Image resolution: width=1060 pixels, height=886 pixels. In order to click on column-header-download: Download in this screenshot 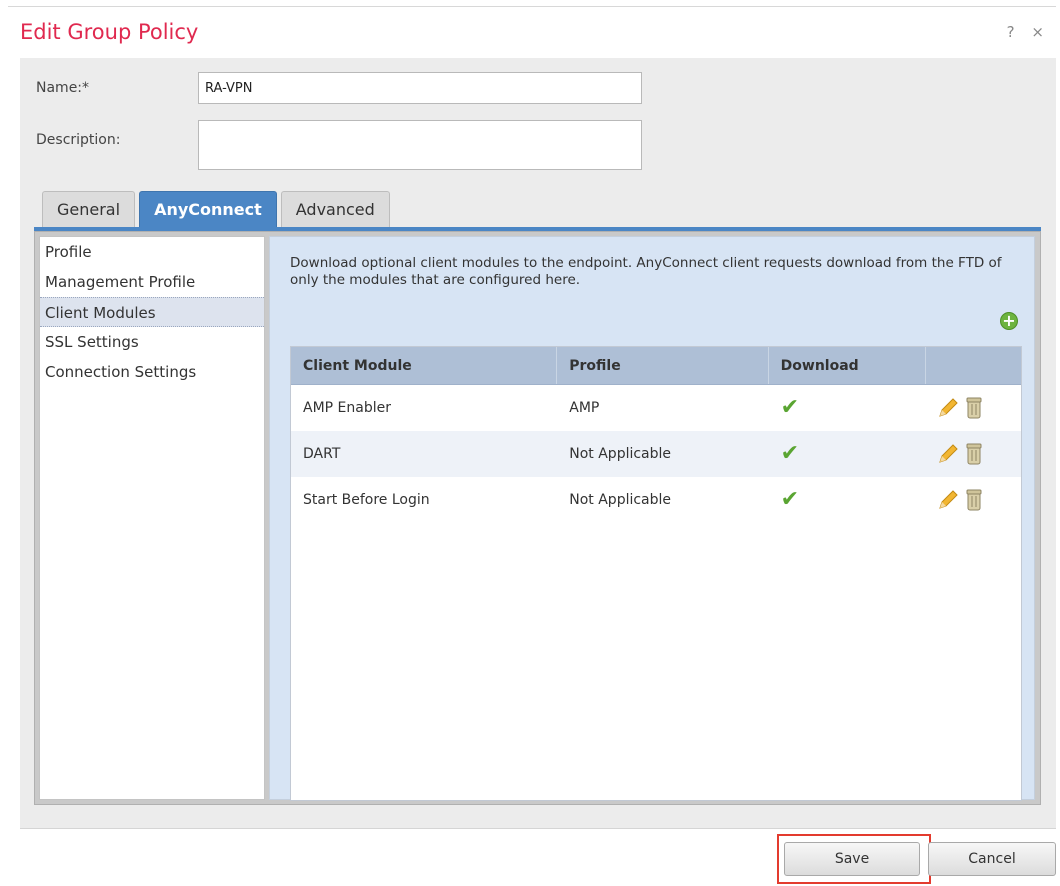, I will do `click(848, 365)`.